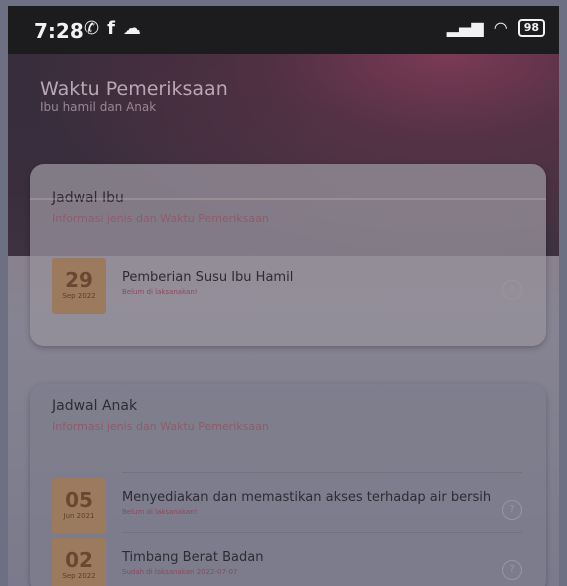 Image resolution: width=567 pixels, height=586 pixels. I want to click on jadwal-anak-subtitle: Informasi jenis dan Waktu Pemeriksaan, so click(160, 426).